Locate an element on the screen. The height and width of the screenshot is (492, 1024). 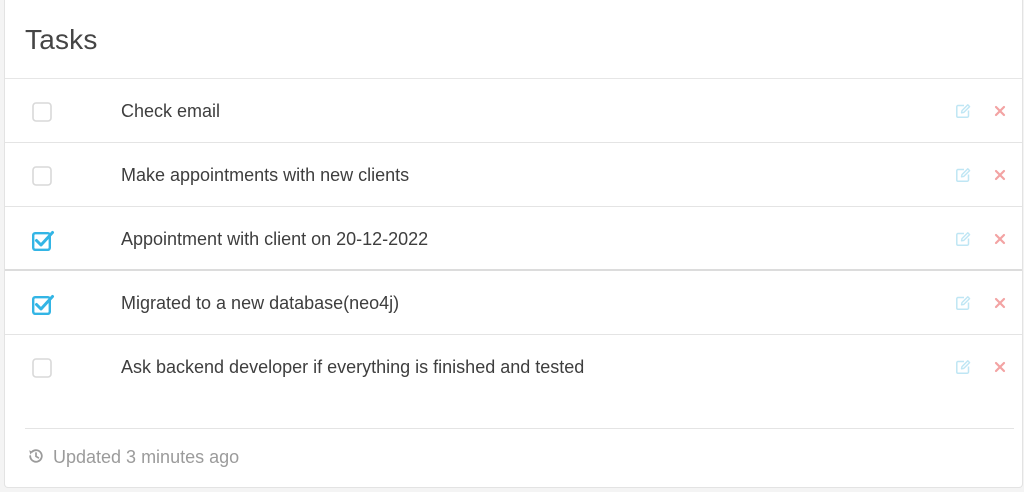
task-row: Make appointments with new clients is located at coordinates (513, 175).